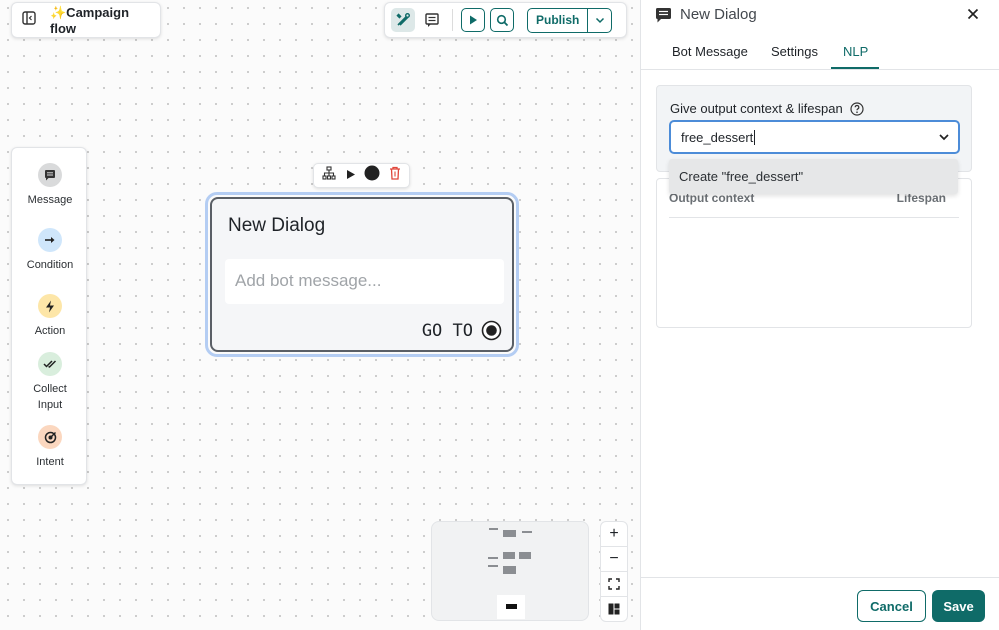 This screenshot has width=999, height=630. I want to click on palette-label: Message, so click(50, 200).